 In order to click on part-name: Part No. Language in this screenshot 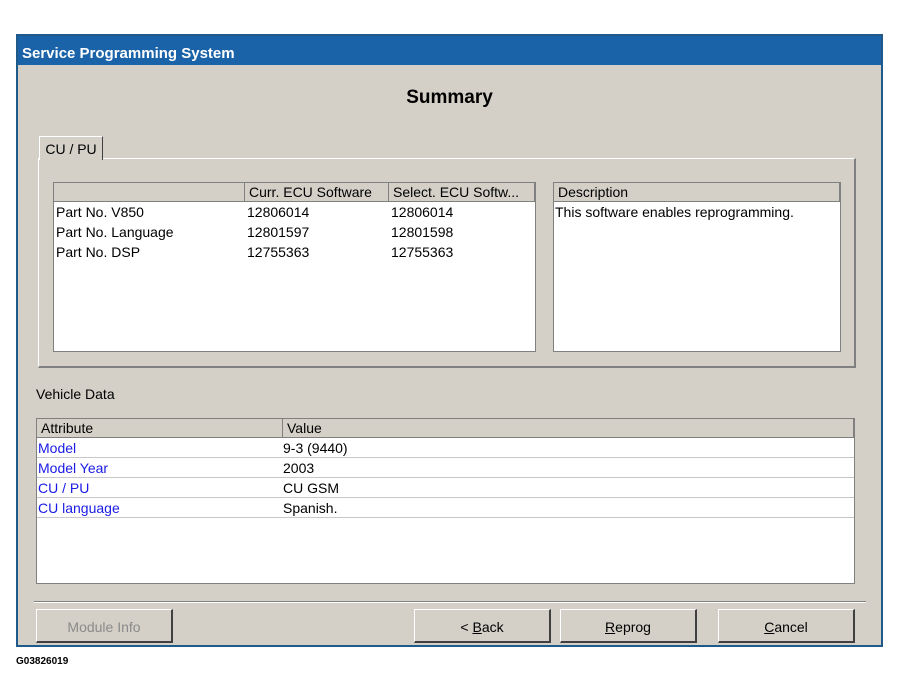, I will do `click(115, 232)`.